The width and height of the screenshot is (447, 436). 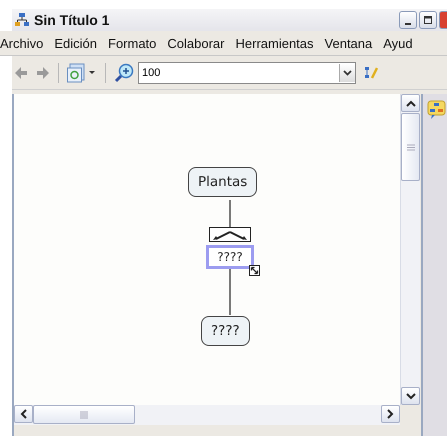 What do you see at coordinates (230, 257) in the screenshot?
I see `linking-phrase: ????` at bounding box center [230, 257].